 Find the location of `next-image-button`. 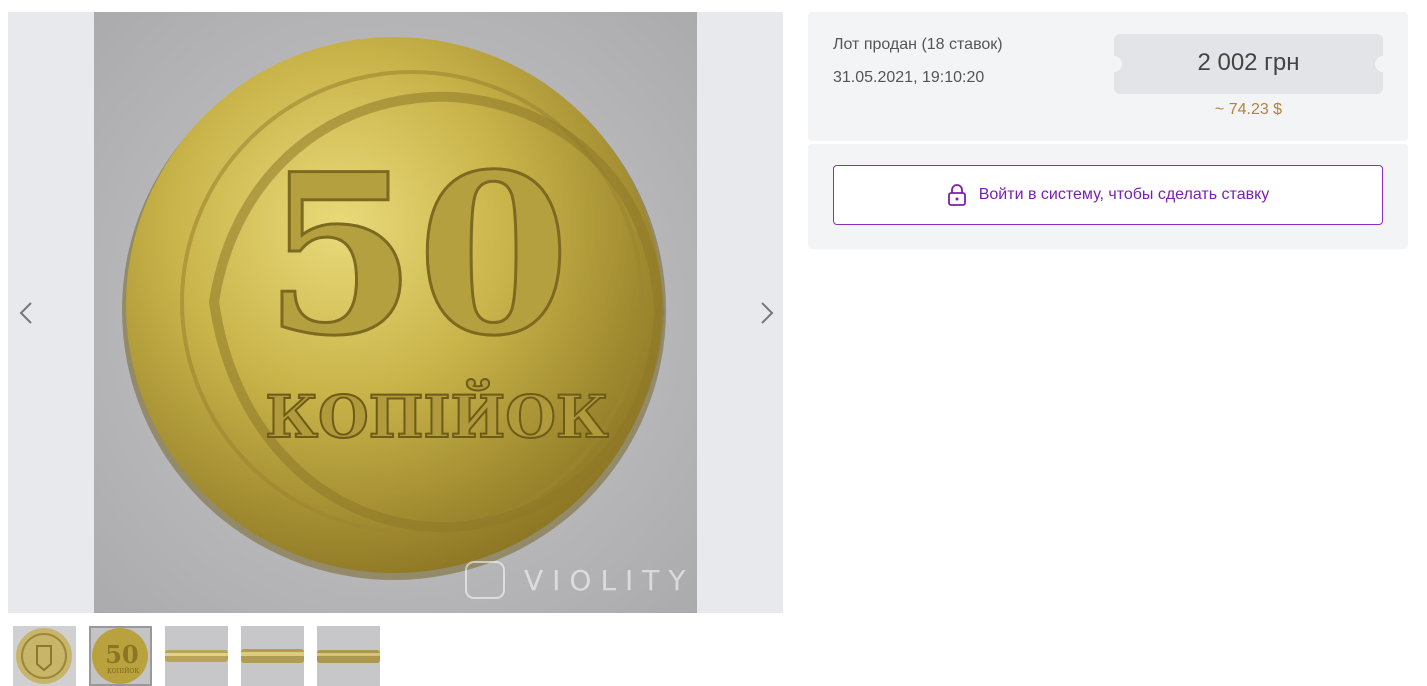

next-image-button is located at coordinates (767, 313).